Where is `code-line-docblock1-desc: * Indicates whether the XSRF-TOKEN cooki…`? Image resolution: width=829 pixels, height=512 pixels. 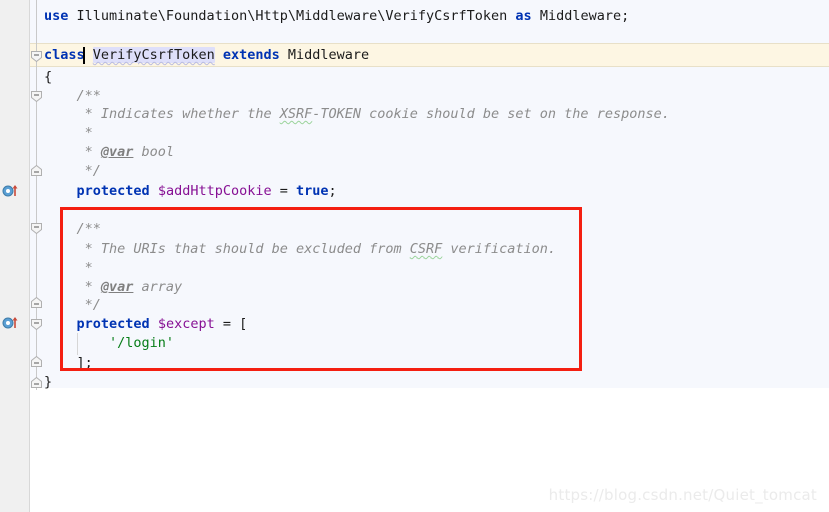 code-line-docblock1-desc: * Indicates whether the XSRF-TOKEN cooki… is located at coordinates (357, 114).